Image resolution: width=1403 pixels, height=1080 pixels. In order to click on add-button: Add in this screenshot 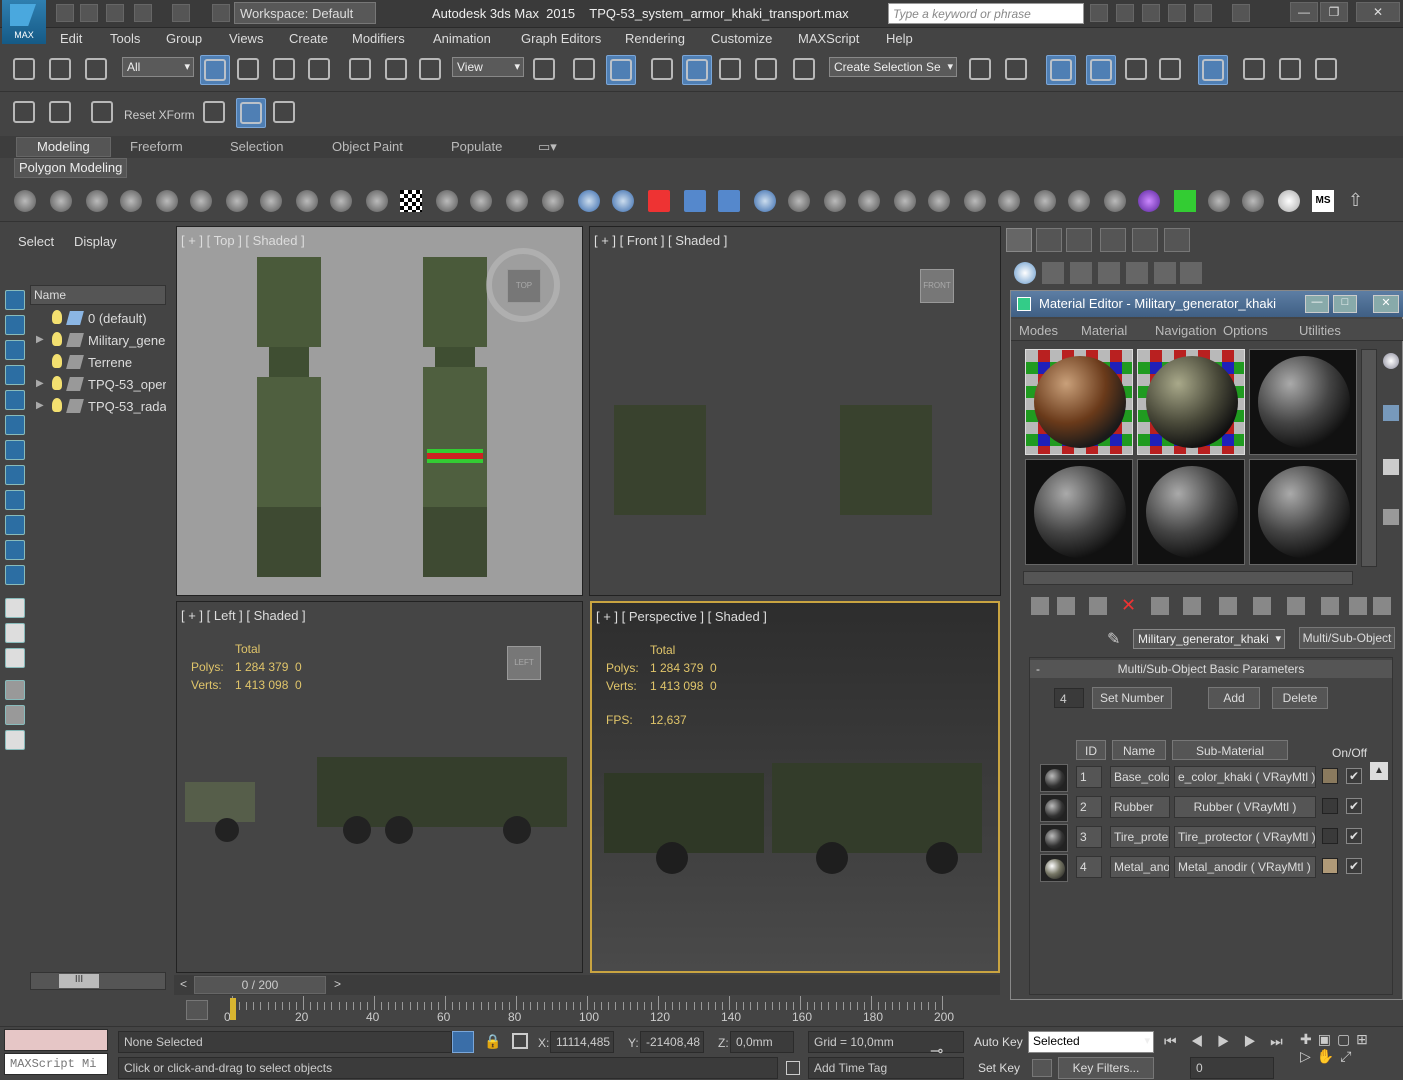, I will do `click(1234, 698)`.